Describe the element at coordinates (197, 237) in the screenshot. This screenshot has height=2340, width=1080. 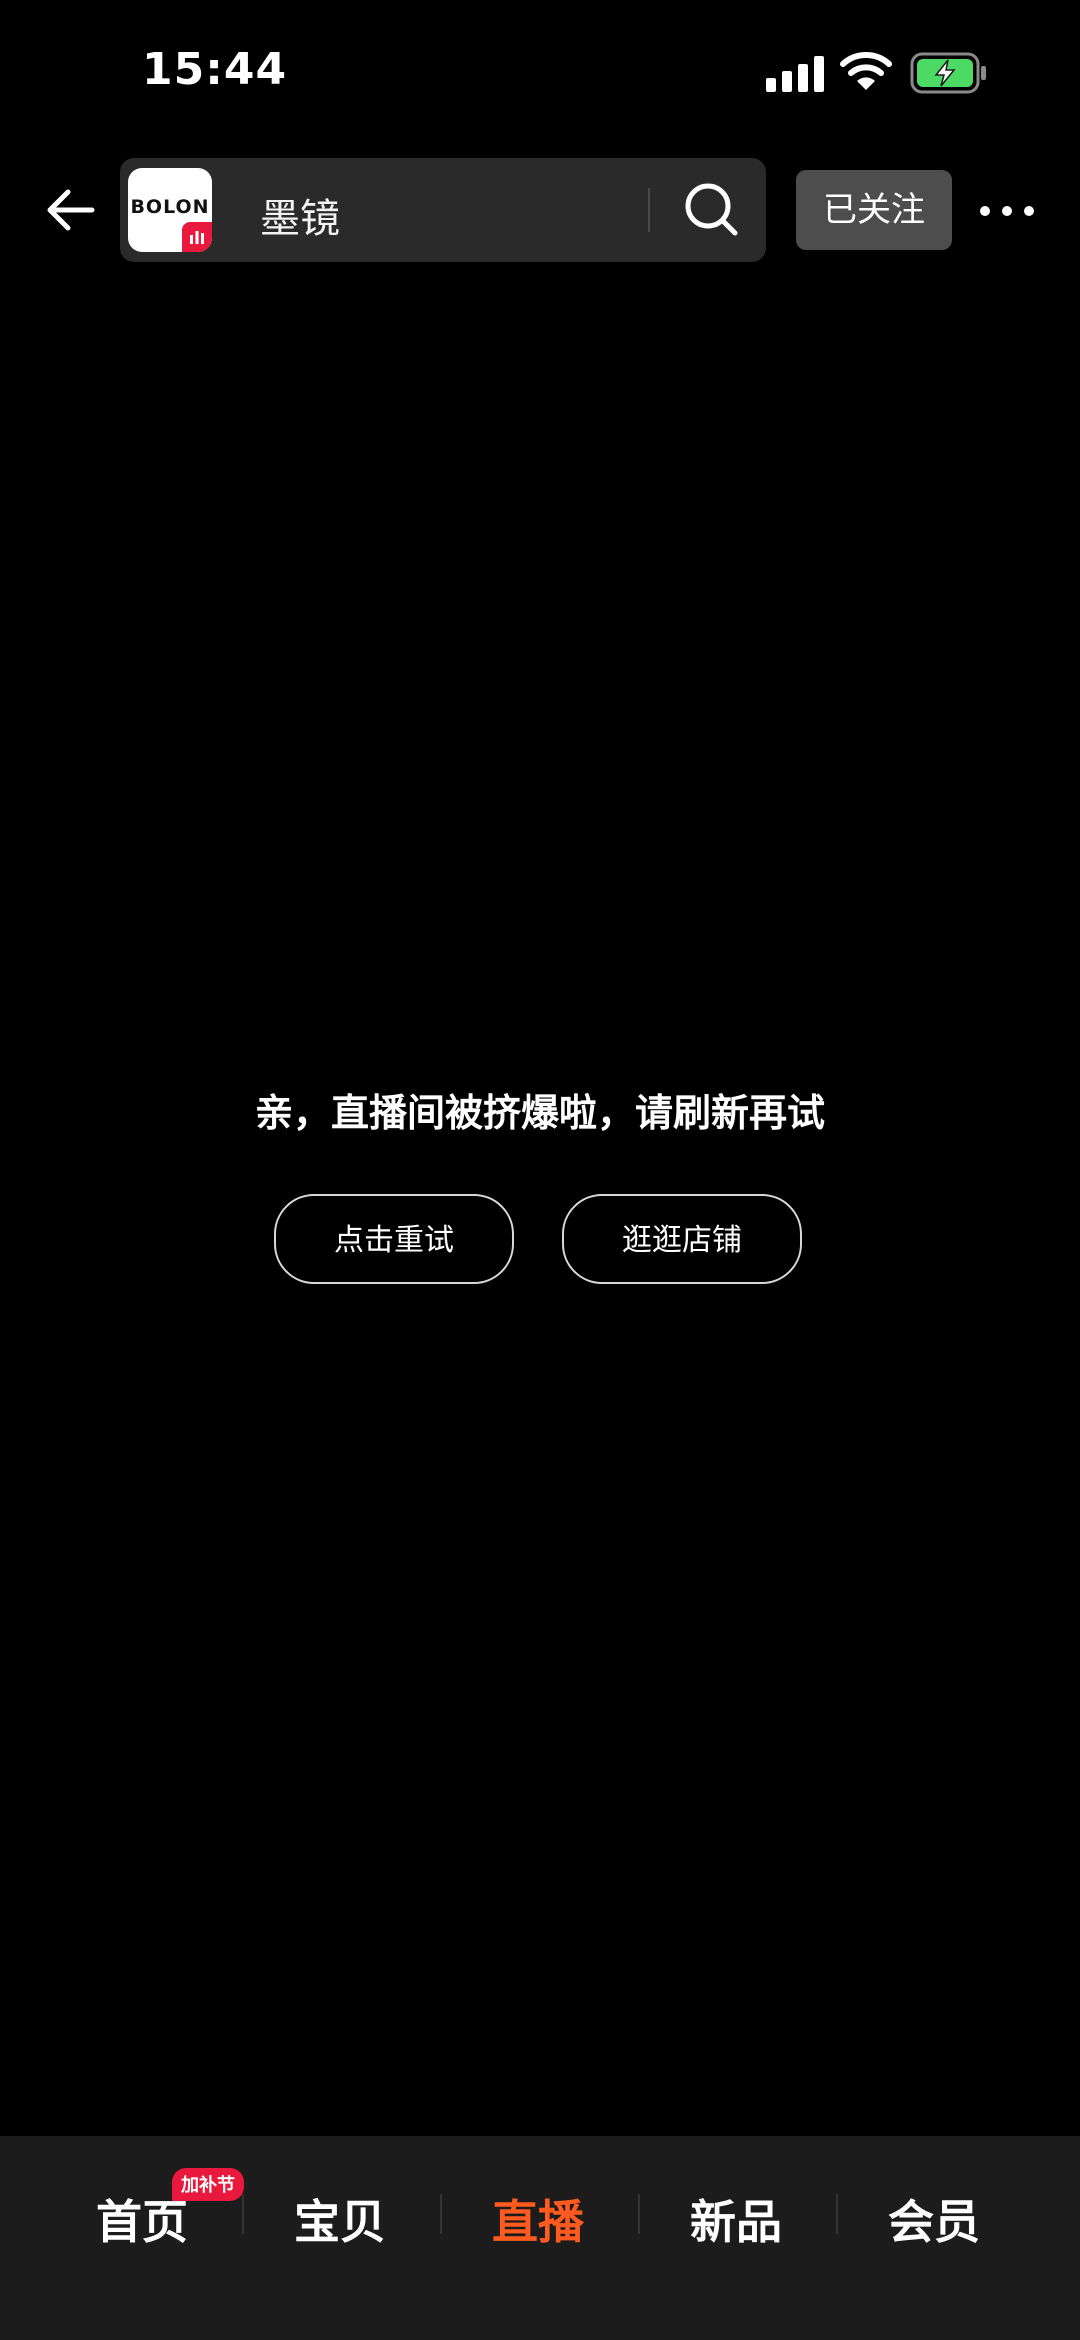
I see `live-bars-icon` at that location.